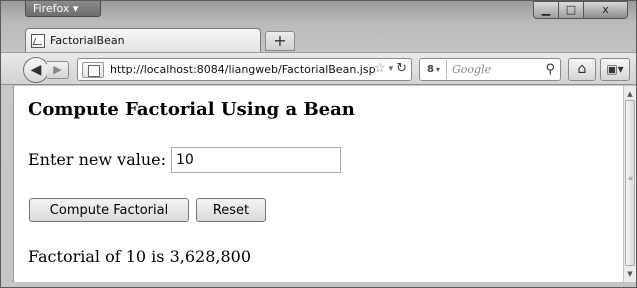 The width and height of the screenshot is (637, 288). What do you see at coordinates (437, 69) in the screenshot?
I see `engine-dropdown-icon: ▾` at bounding box center [437, 69].